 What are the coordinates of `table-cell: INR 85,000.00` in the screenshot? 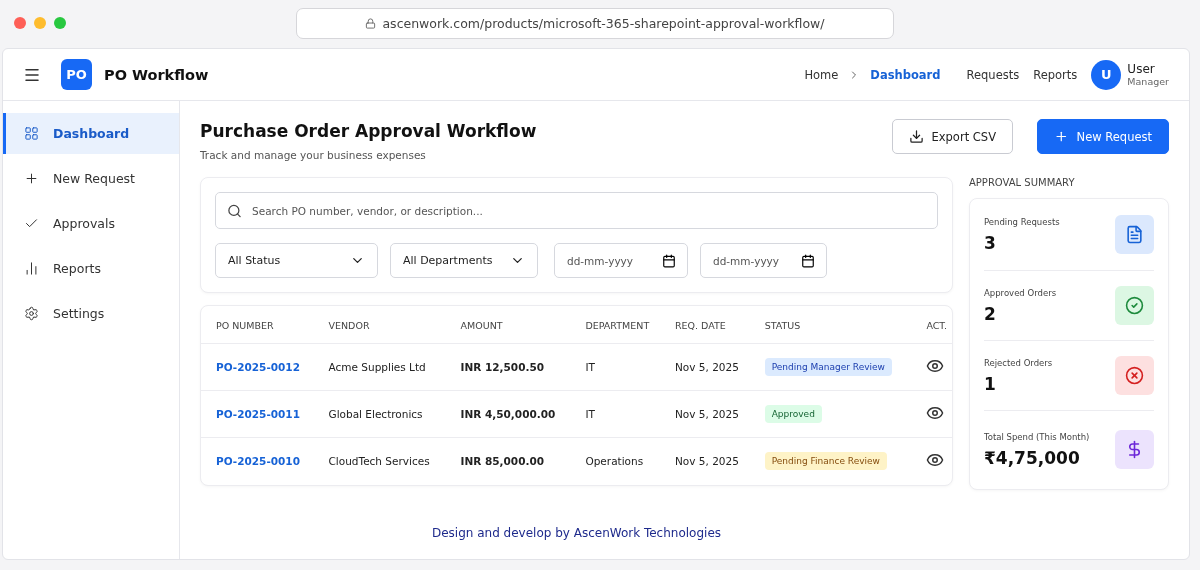 It's located at (502, 461).